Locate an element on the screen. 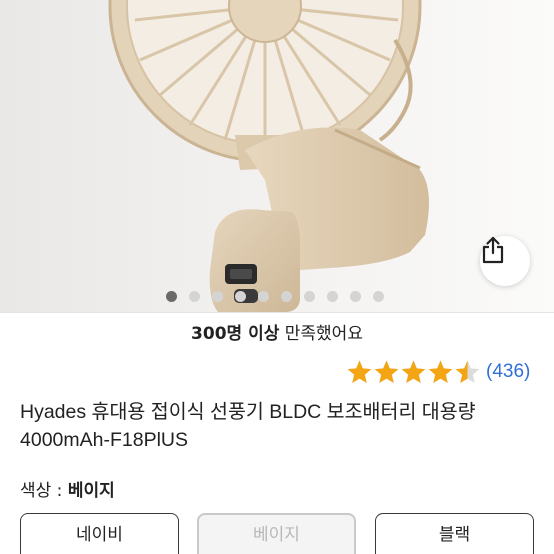 This screenshot has width=554, height=554. review-count-link: (436) is located at coordinates (508, 372).